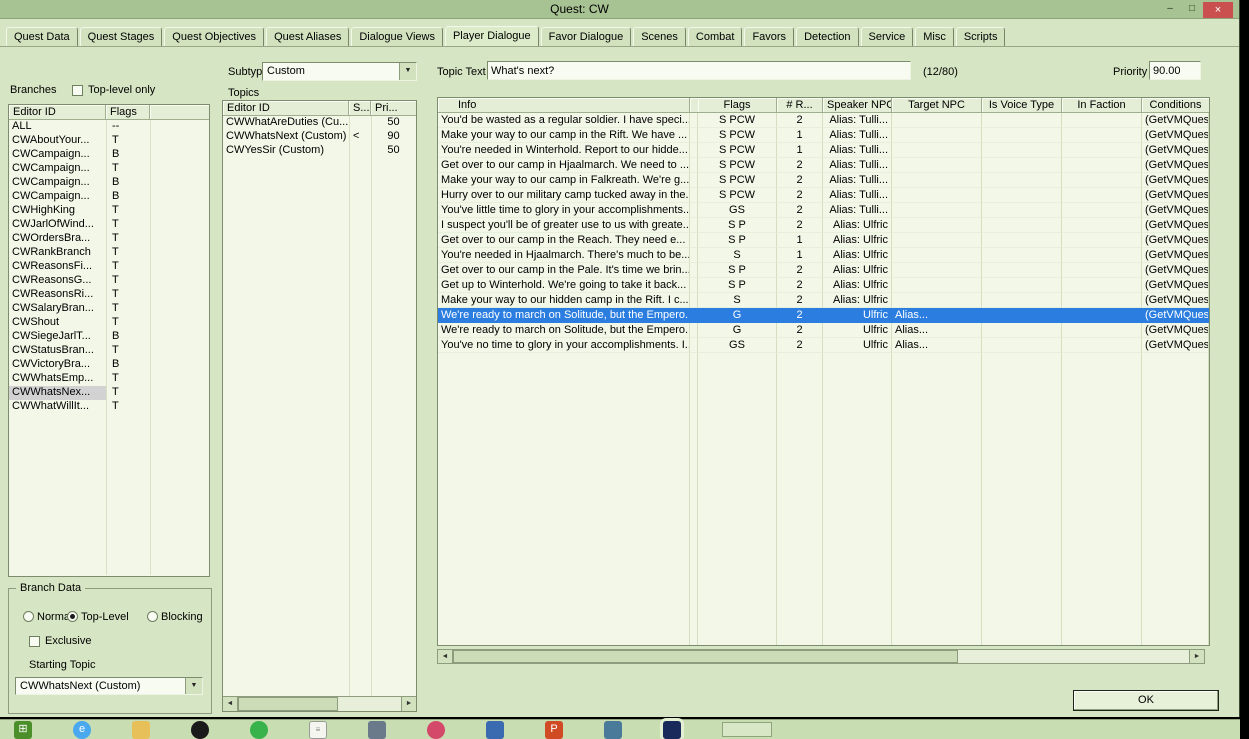  What do you see at coordinates (319, 151) in the screenshot?
I see `topic-row: CWYesSir (Custom) 50` at bounding box center [319, 151].